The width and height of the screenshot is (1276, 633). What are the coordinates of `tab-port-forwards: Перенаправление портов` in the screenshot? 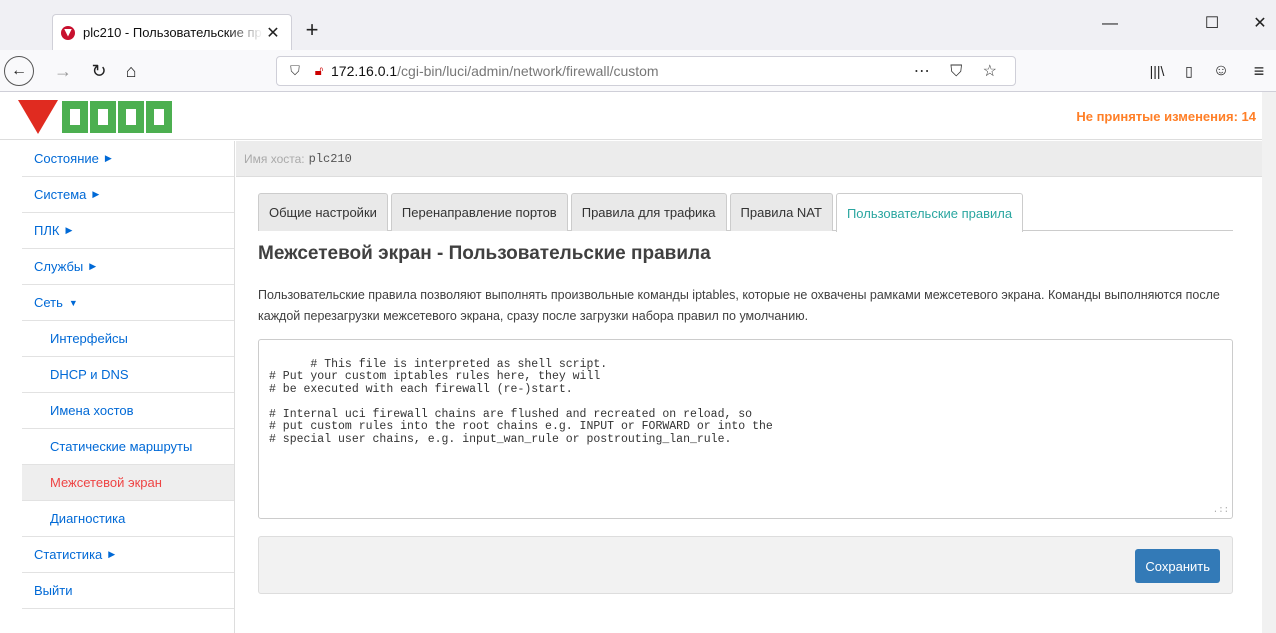 It's located at (479, 212).